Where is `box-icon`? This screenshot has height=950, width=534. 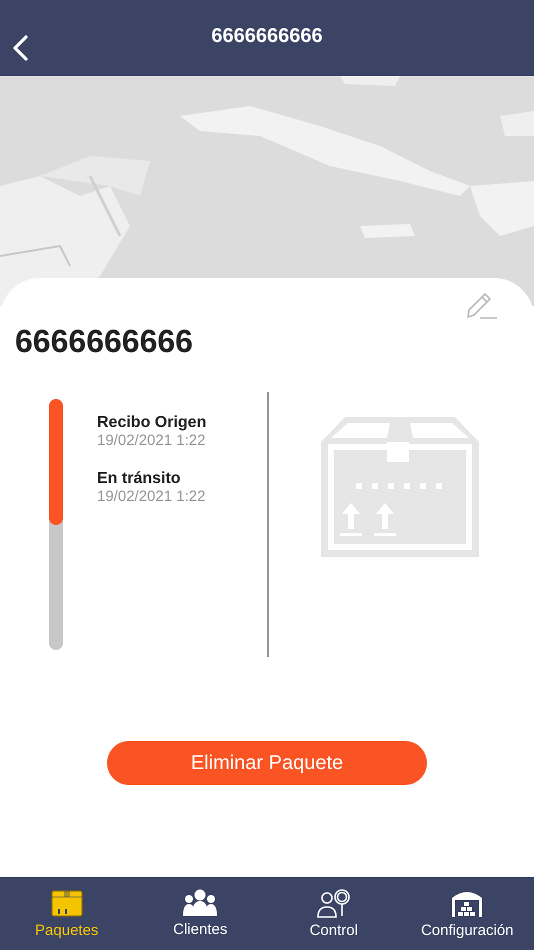 box-icon is located at coordinates (67, 903).